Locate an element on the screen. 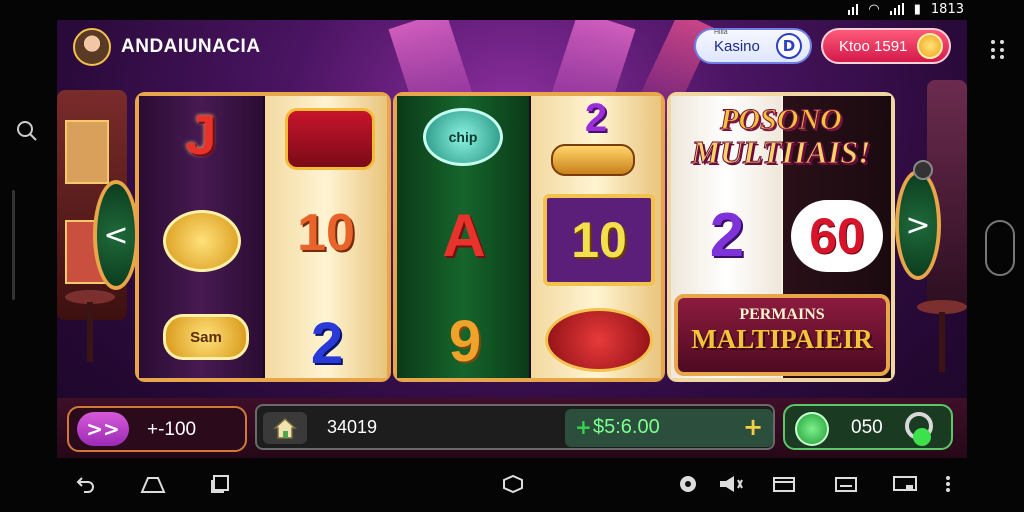  reel-2: 10 2 is located at coordinates (326, 237).